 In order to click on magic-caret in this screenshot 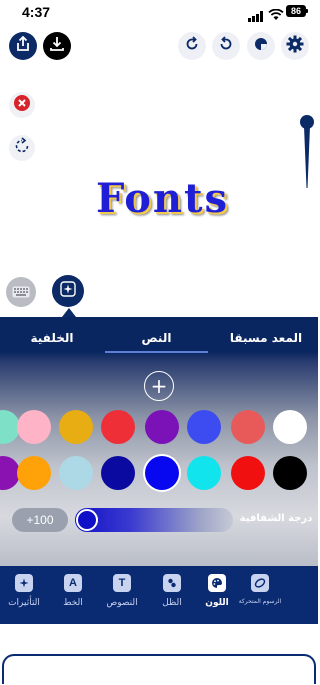, I will do `click(69, 312)`.